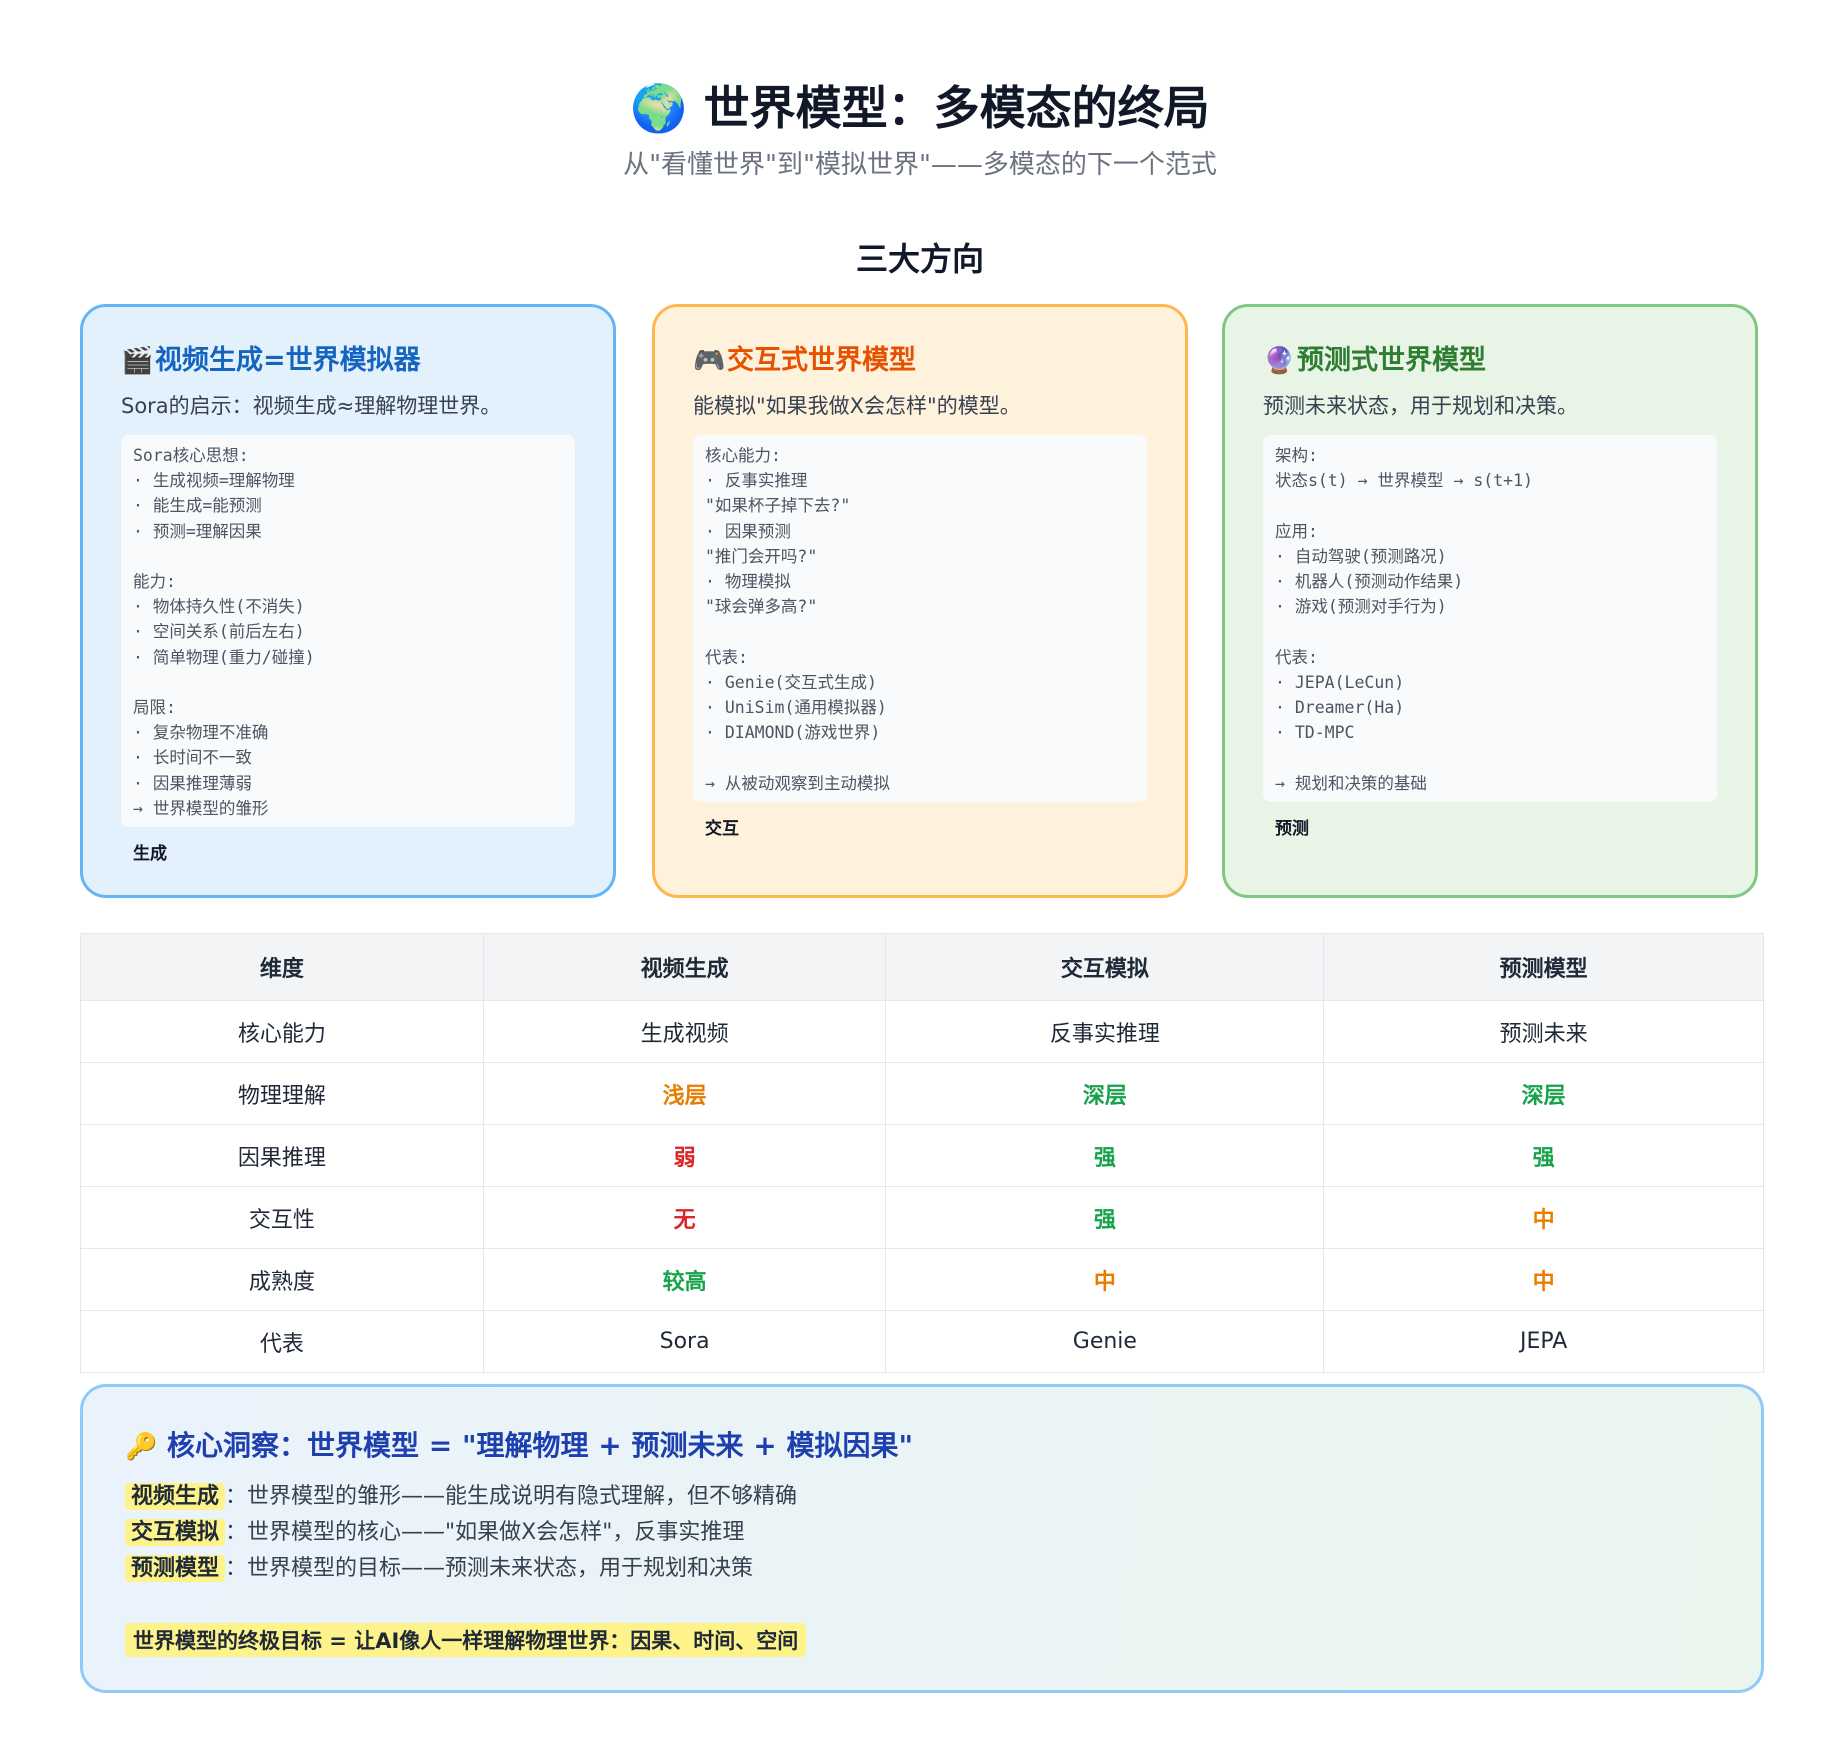 This screenshot has width=1840, height=1762. I want to click on key-icon: 🔑, so click(141, 1447).